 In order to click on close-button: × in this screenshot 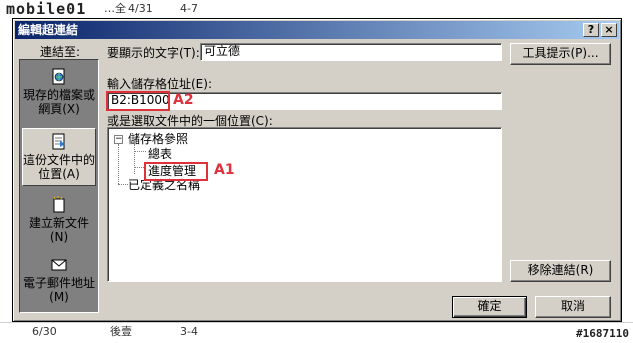, I will do `click(609, 30)`.